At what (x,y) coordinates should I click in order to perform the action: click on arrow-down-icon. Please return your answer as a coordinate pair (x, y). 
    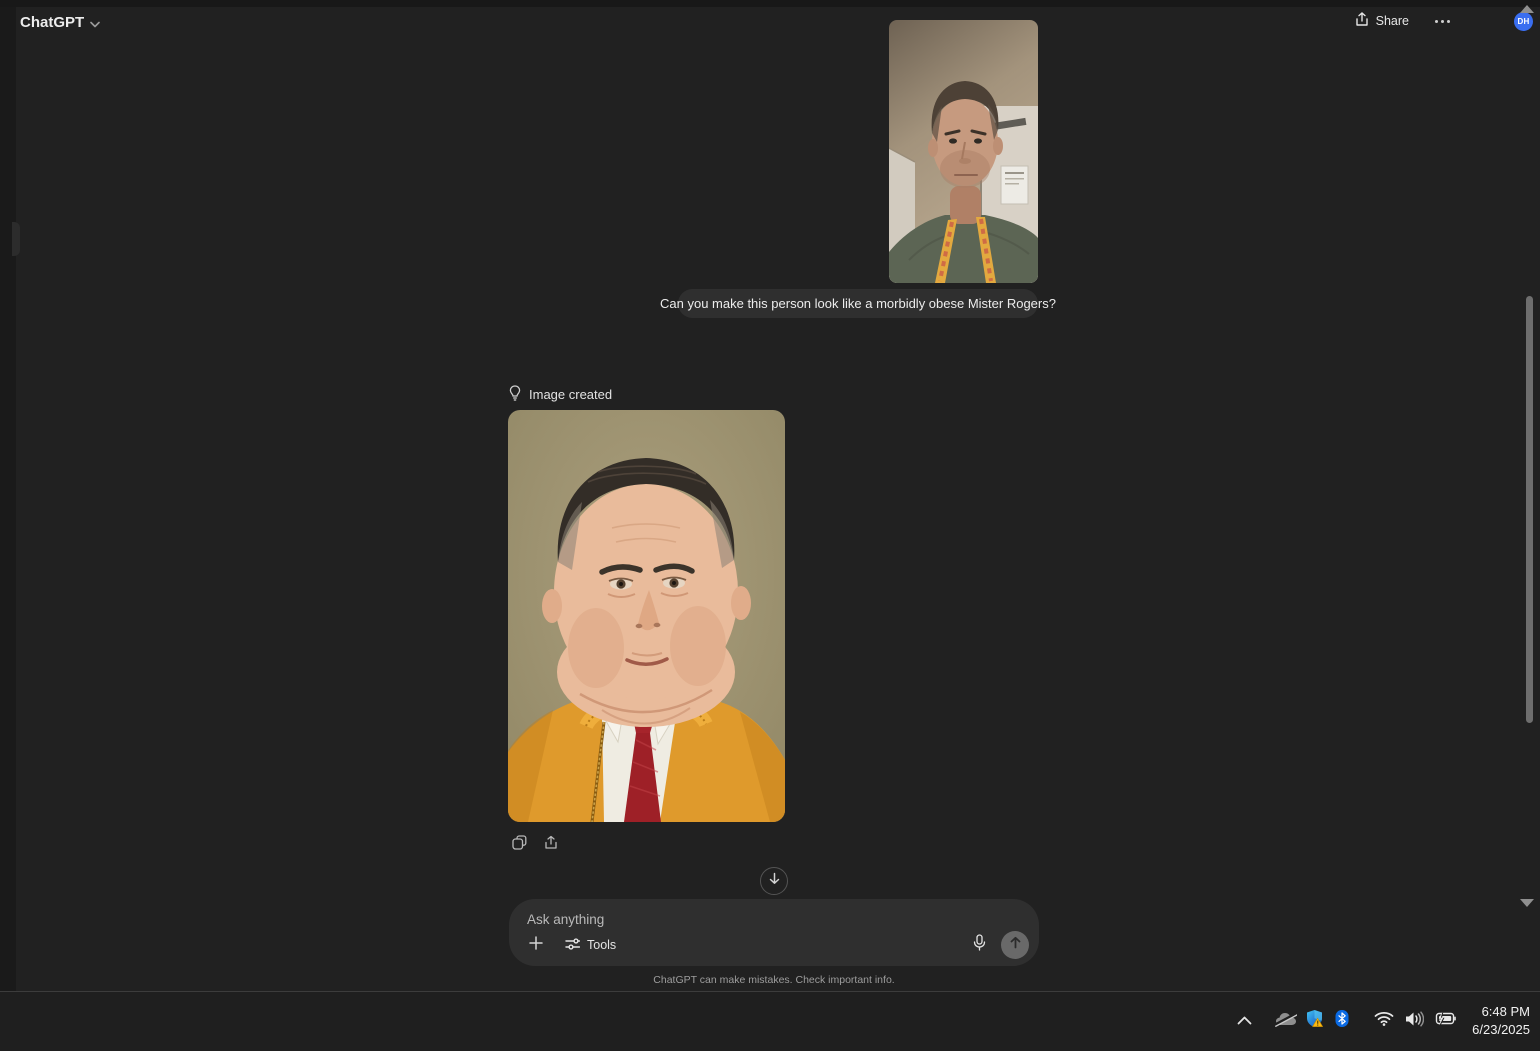
    Looking at the image, I should click on (774, 881).